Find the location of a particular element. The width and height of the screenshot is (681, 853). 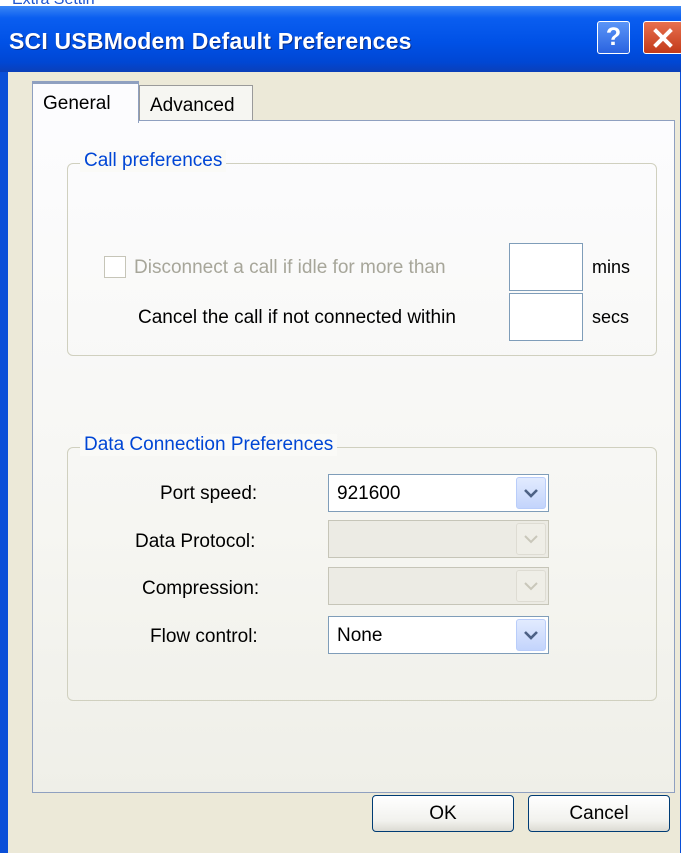

data-connection-legend: Data Connection Preferences is located at coordinates (209, 445).